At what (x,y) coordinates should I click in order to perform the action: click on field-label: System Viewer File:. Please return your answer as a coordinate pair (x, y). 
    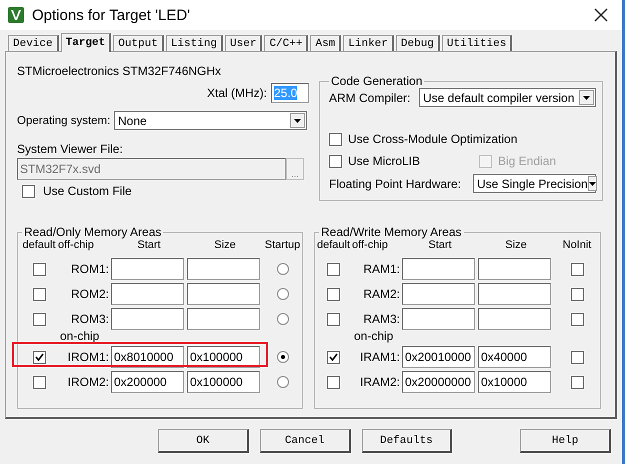
    Looking at the image, I should click on (70, 149).